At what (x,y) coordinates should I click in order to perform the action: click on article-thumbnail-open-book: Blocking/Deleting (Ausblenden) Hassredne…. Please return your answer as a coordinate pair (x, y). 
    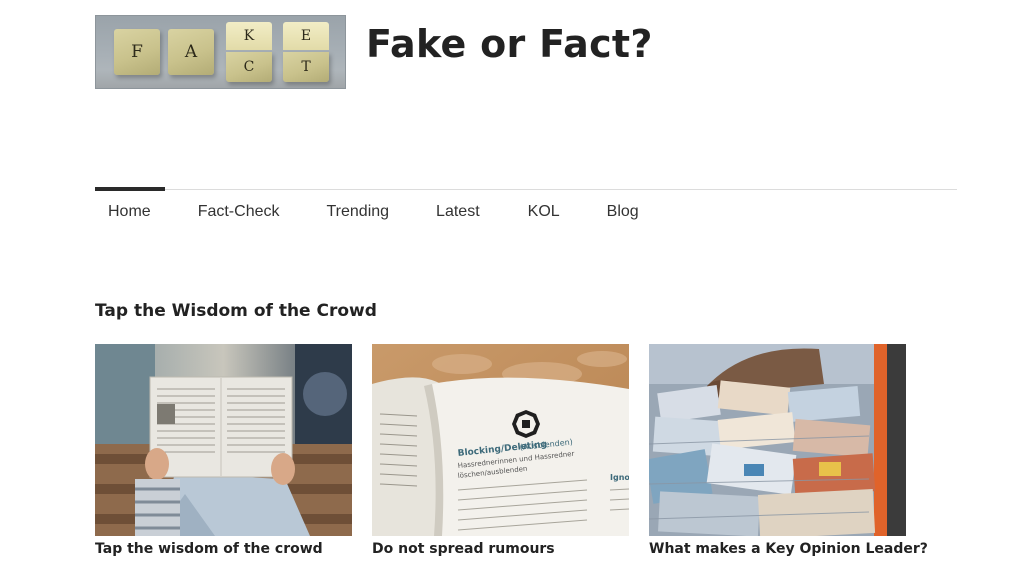
    Looking at the image, I should click on (500, 440).